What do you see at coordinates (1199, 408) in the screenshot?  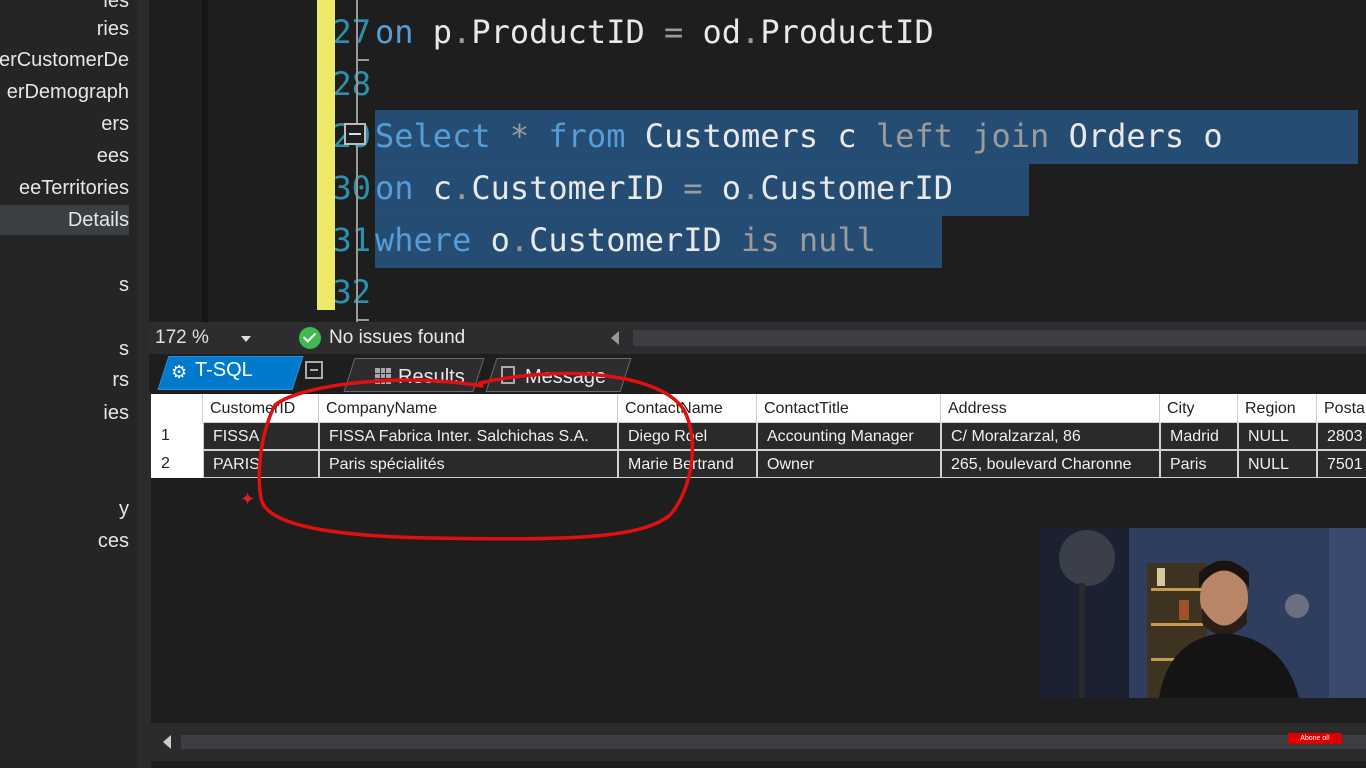 I see `column-header: City` at bounding box center [1199, 408].